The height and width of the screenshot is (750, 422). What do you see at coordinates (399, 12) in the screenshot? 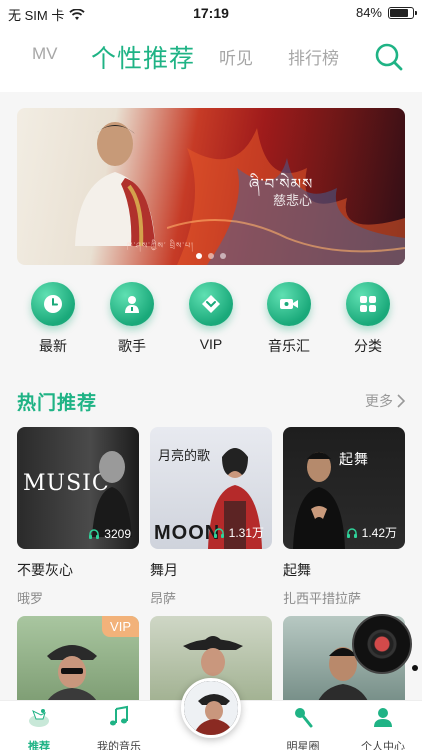
I see `battery-fill` at bounding box center [399, 12].